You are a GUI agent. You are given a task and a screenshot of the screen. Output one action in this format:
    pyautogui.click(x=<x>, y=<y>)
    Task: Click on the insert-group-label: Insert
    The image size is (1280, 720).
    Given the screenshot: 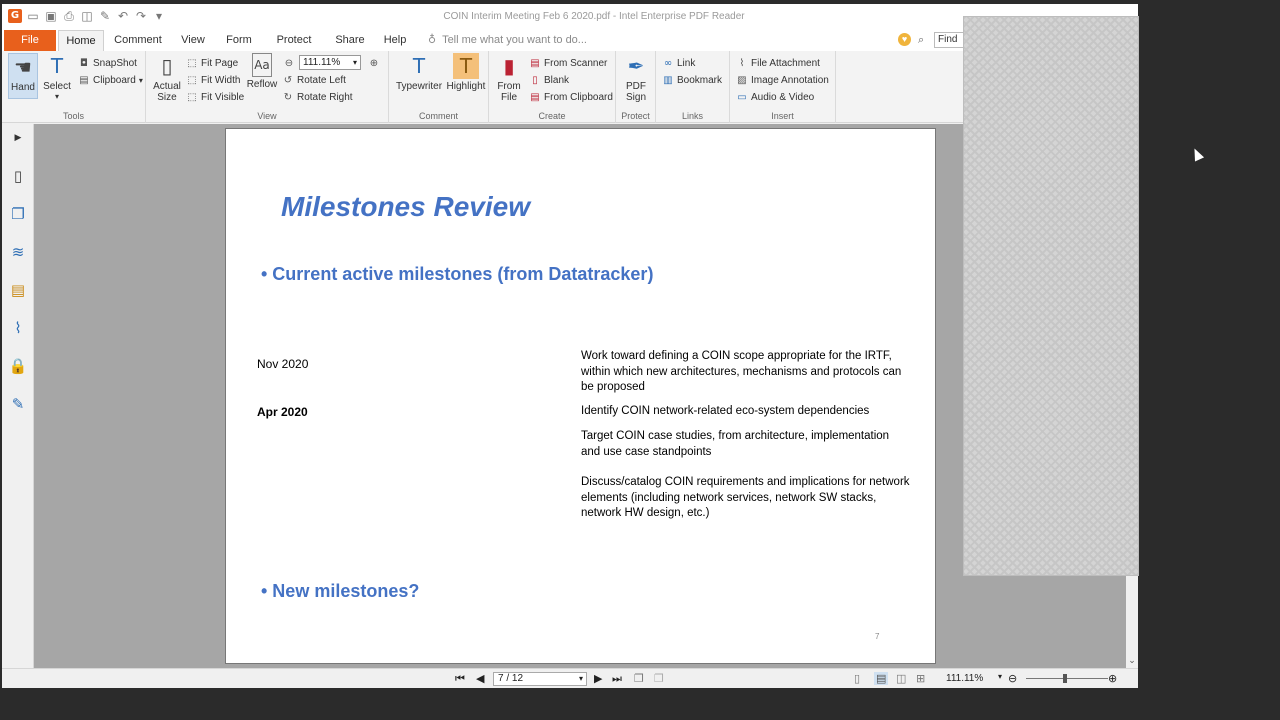 What is the action you would take?
    pyautogui.click(x=782, y=116)
    